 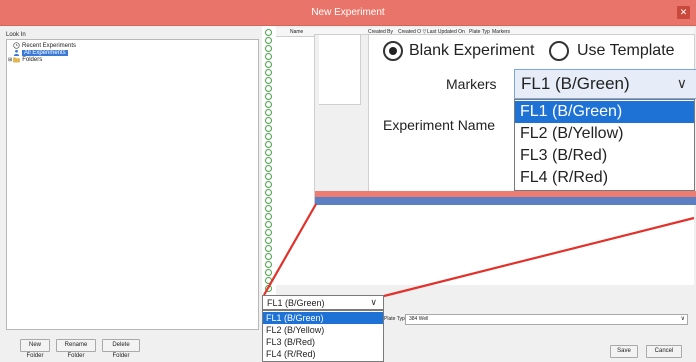 What do you see at coordinates (296, 32) in the screenshot?
I see `column-header-name: Name` at bounding box center [296, 32].